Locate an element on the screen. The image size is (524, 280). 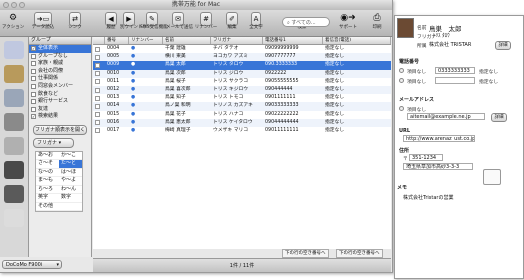
kana-cell: や〜よ is located at coordinates (70, 181).